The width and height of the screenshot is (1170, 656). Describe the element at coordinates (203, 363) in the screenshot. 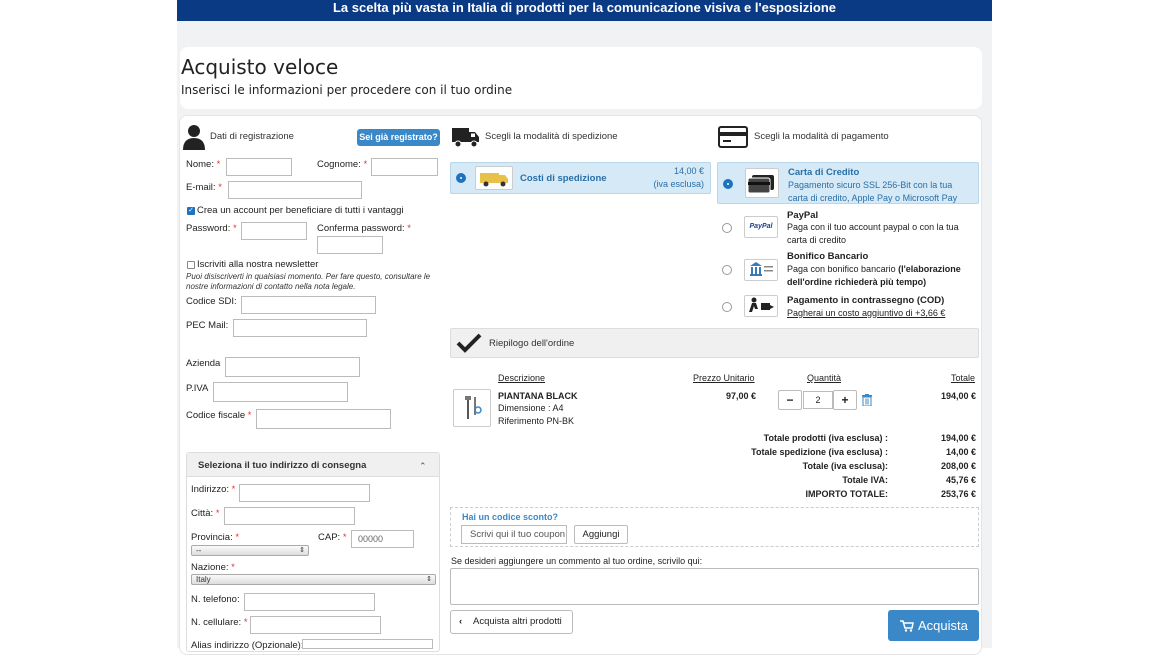

I see `azienda-label: Azienda` at that location.